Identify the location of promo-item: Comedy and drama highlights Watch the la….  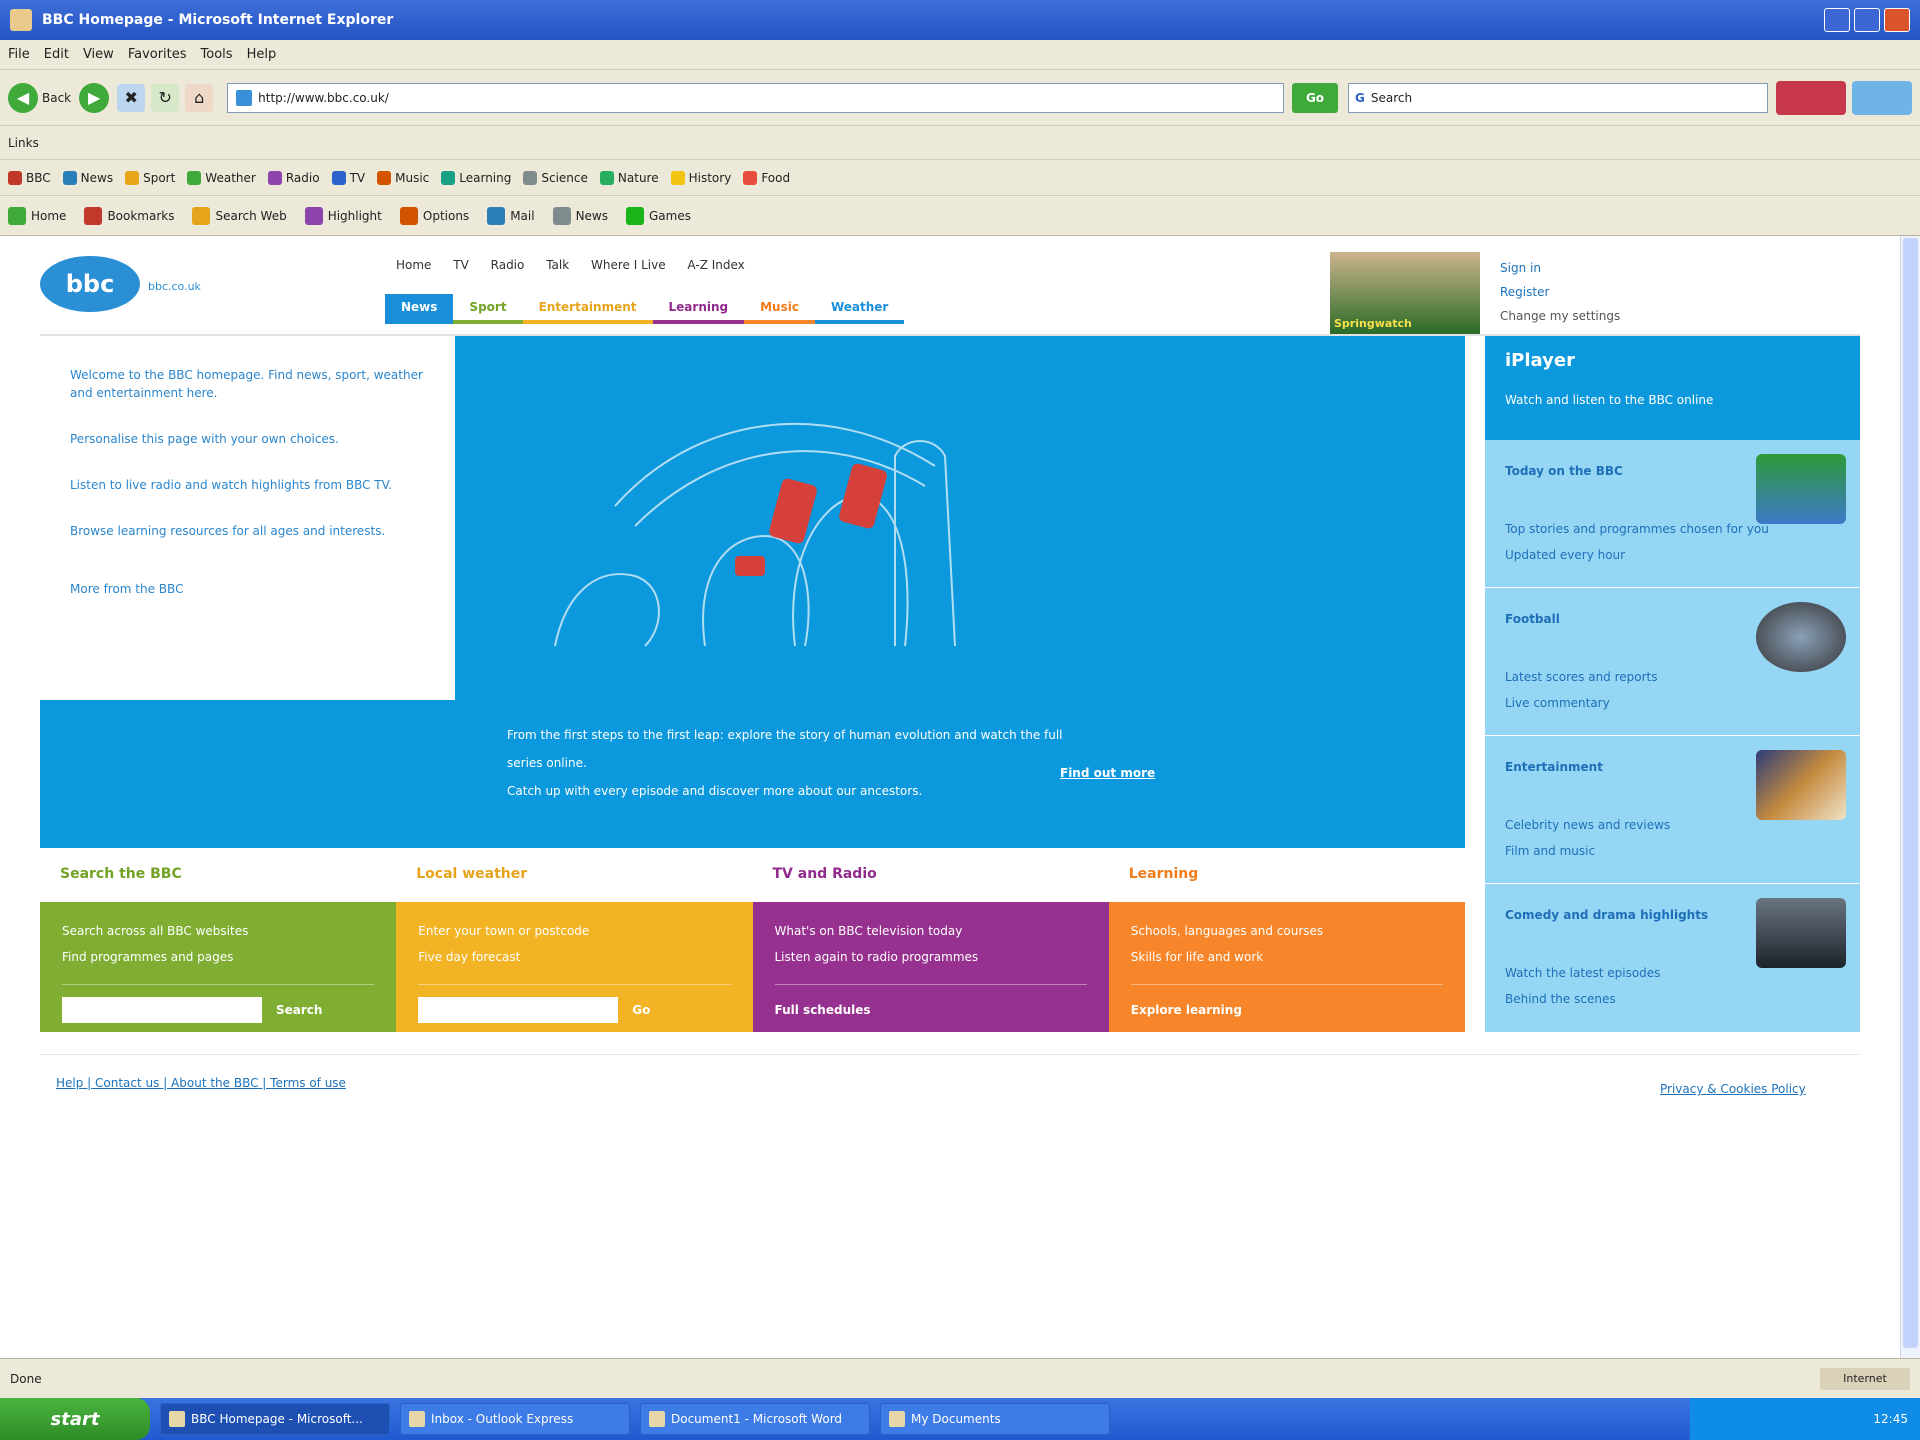
(1672, 958).